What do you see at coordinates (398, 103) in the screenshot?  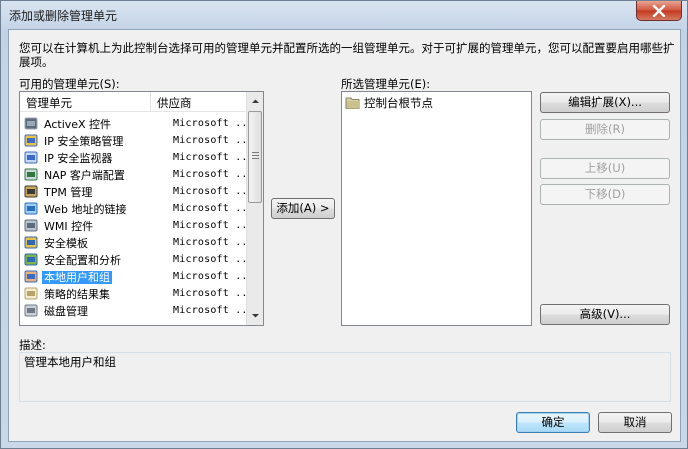 I see `console-root-label: 控制台根节点` at bounding box center [398, 103].